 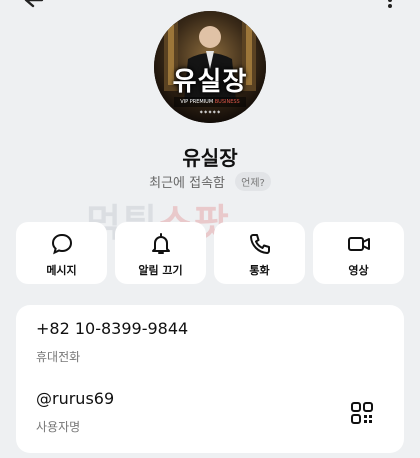 What do you see at coordinates (260, 244) in the screenshot?
I see `phone-icon` at bounding box center [260, 244].